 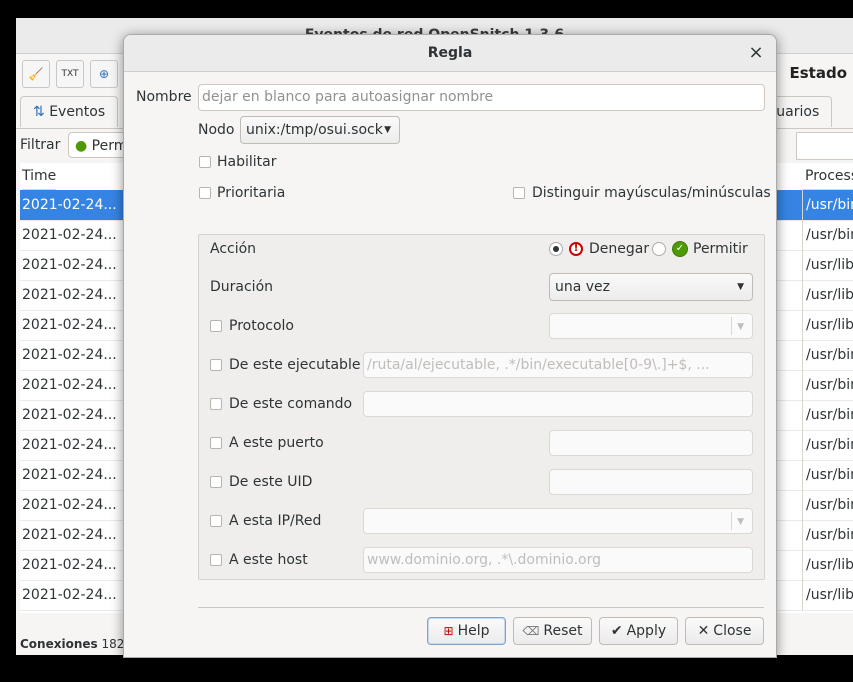 What do you see at coordinates (216, 365) in the screenshot?
I see `ejecutable-checkbox` at bounding box center [216, 365].